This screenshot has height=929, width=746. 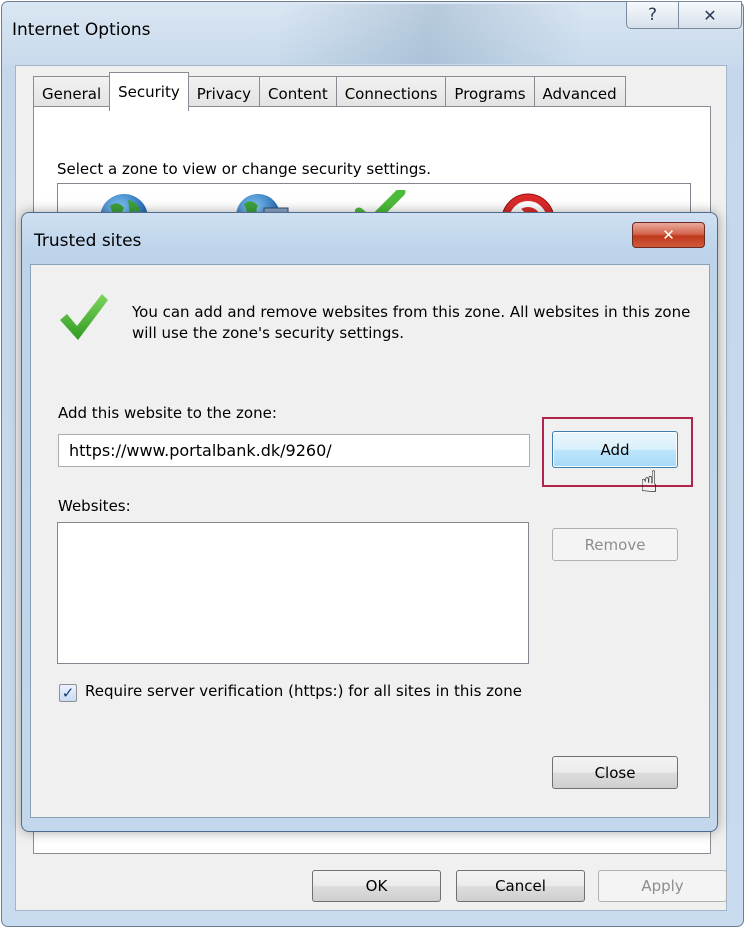 I want to click on window-title: Internet Options, so click(x=81, y=30).